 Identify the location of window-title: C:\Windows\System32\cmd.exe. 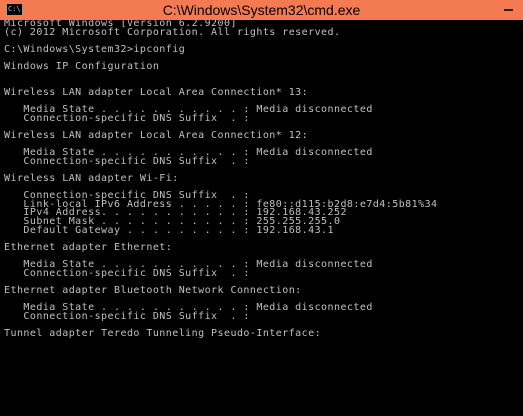
(261, 10).